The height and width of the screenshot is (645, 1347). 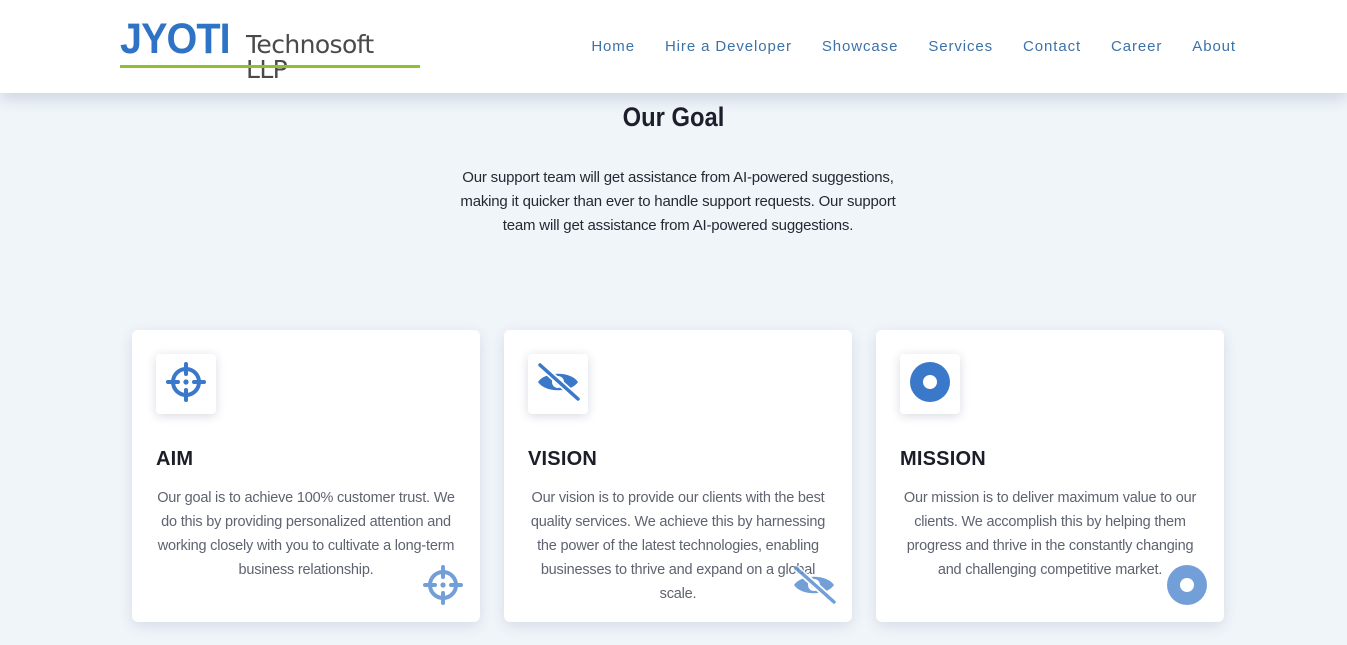 I want to click on nav-item-showcase: Showcase, so click(x=860, y=47).